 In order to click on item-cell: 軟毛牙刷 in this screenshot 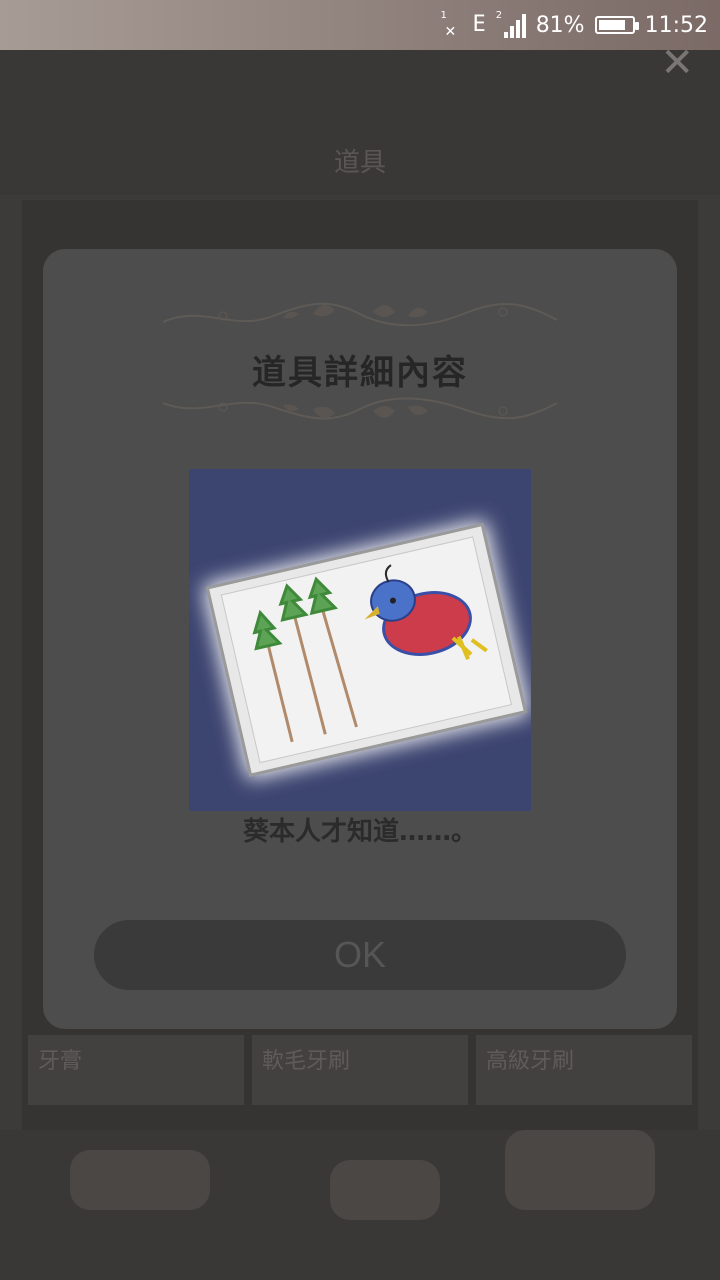, I will do `click(360, 1070)`.